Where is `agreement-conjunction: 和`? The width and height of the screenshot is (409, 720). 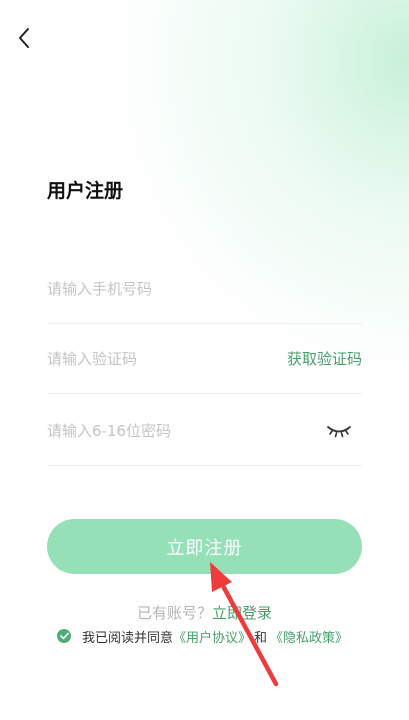 agreement-conjunction: 和 is located at coordinates (261, 638).